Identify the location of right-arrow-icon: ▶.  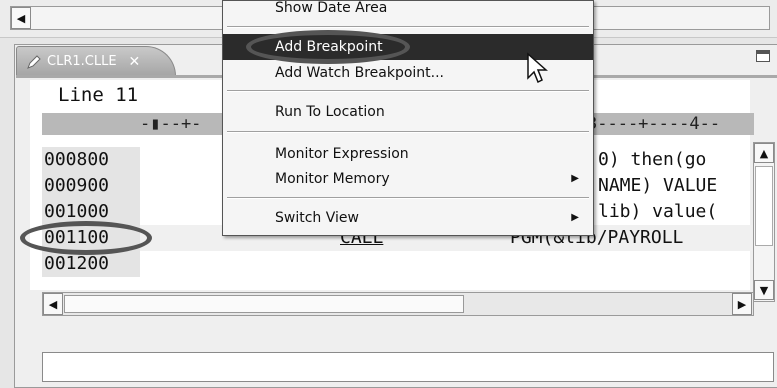
(742, 304).